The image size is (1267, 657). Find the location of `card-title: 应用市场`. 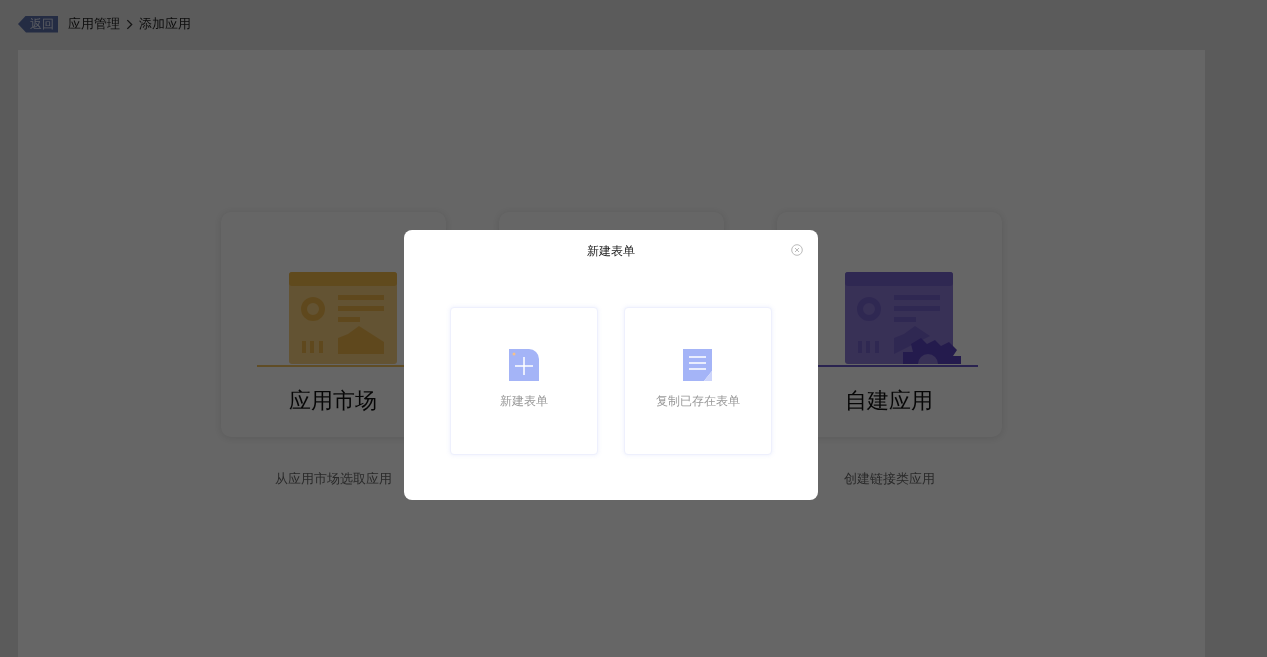

card-title: 应用市场 is located at coordinates (333, 401).